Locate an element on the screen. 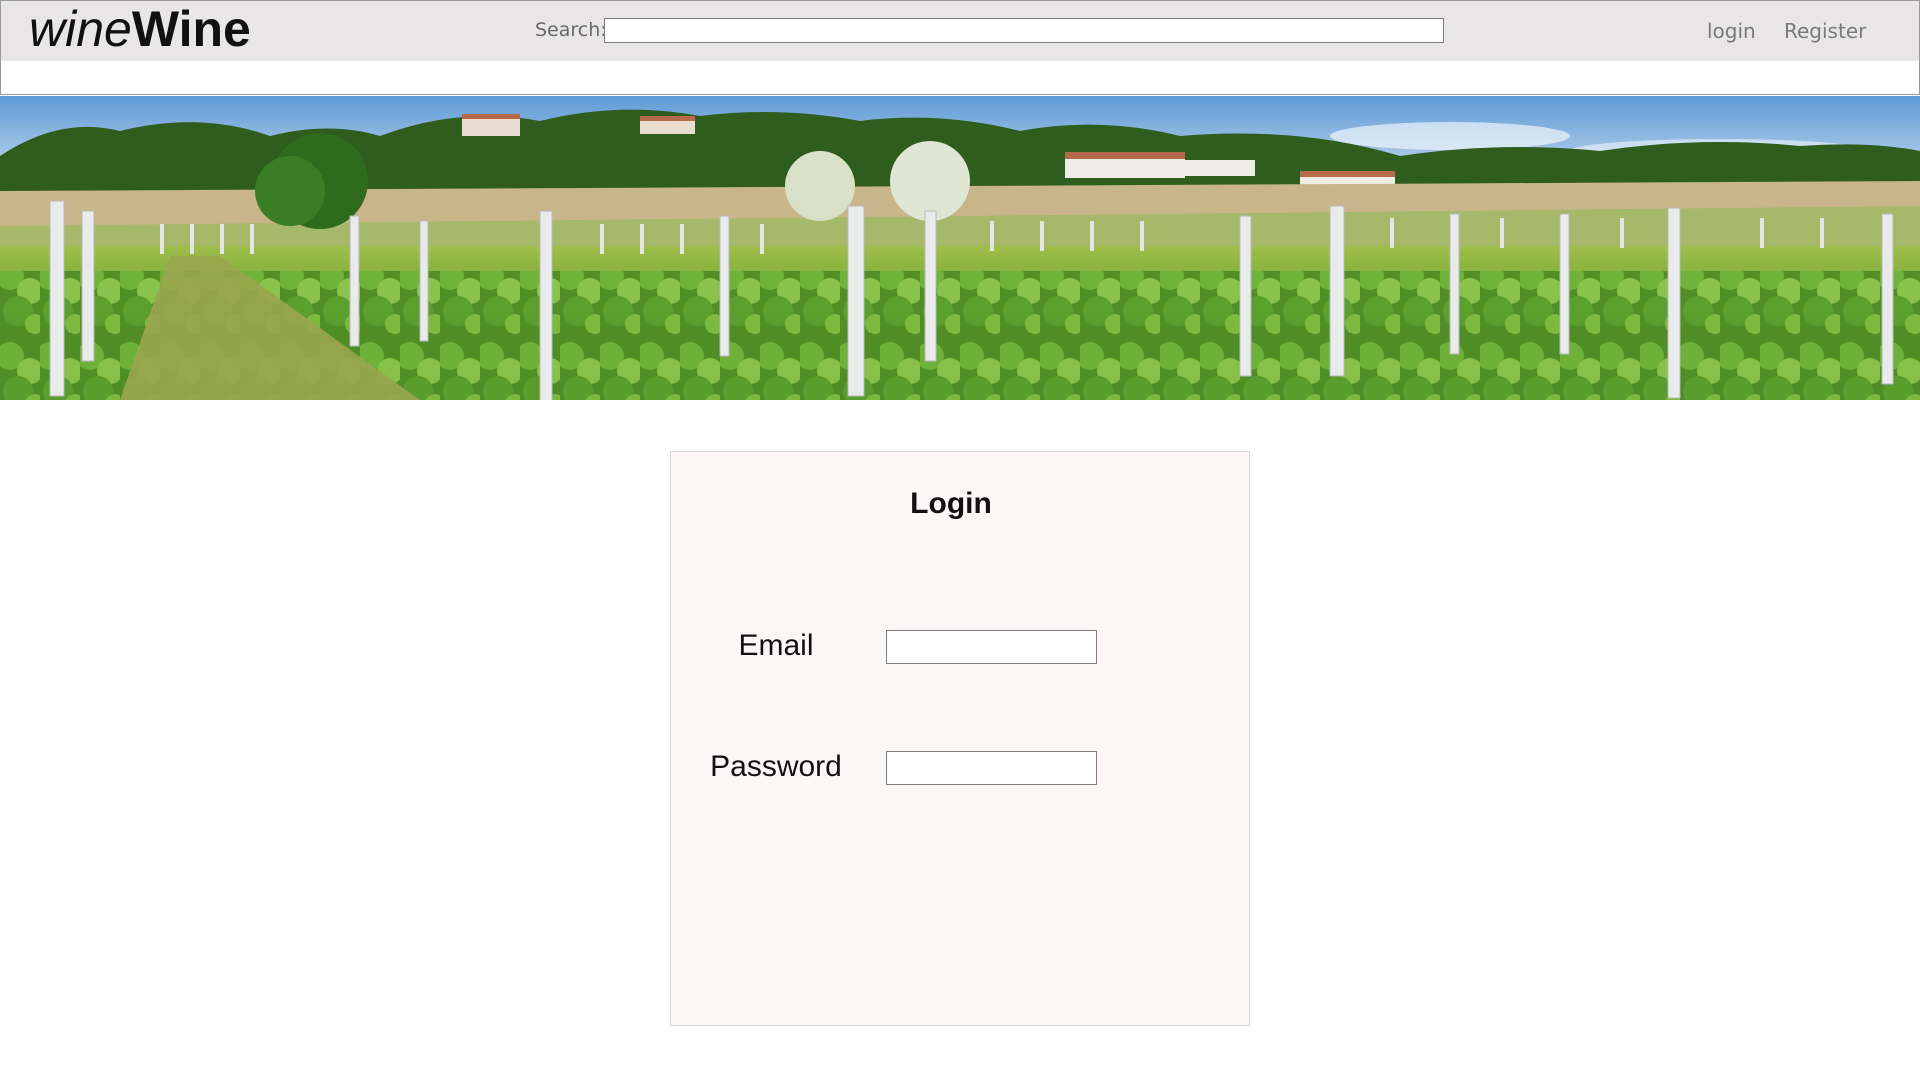  login-title: Login is located at coordinates (951, 503).